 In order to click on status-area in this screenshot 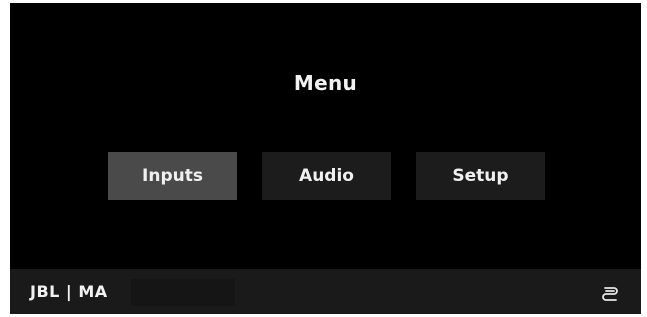, I will do `click(183, 292)`.